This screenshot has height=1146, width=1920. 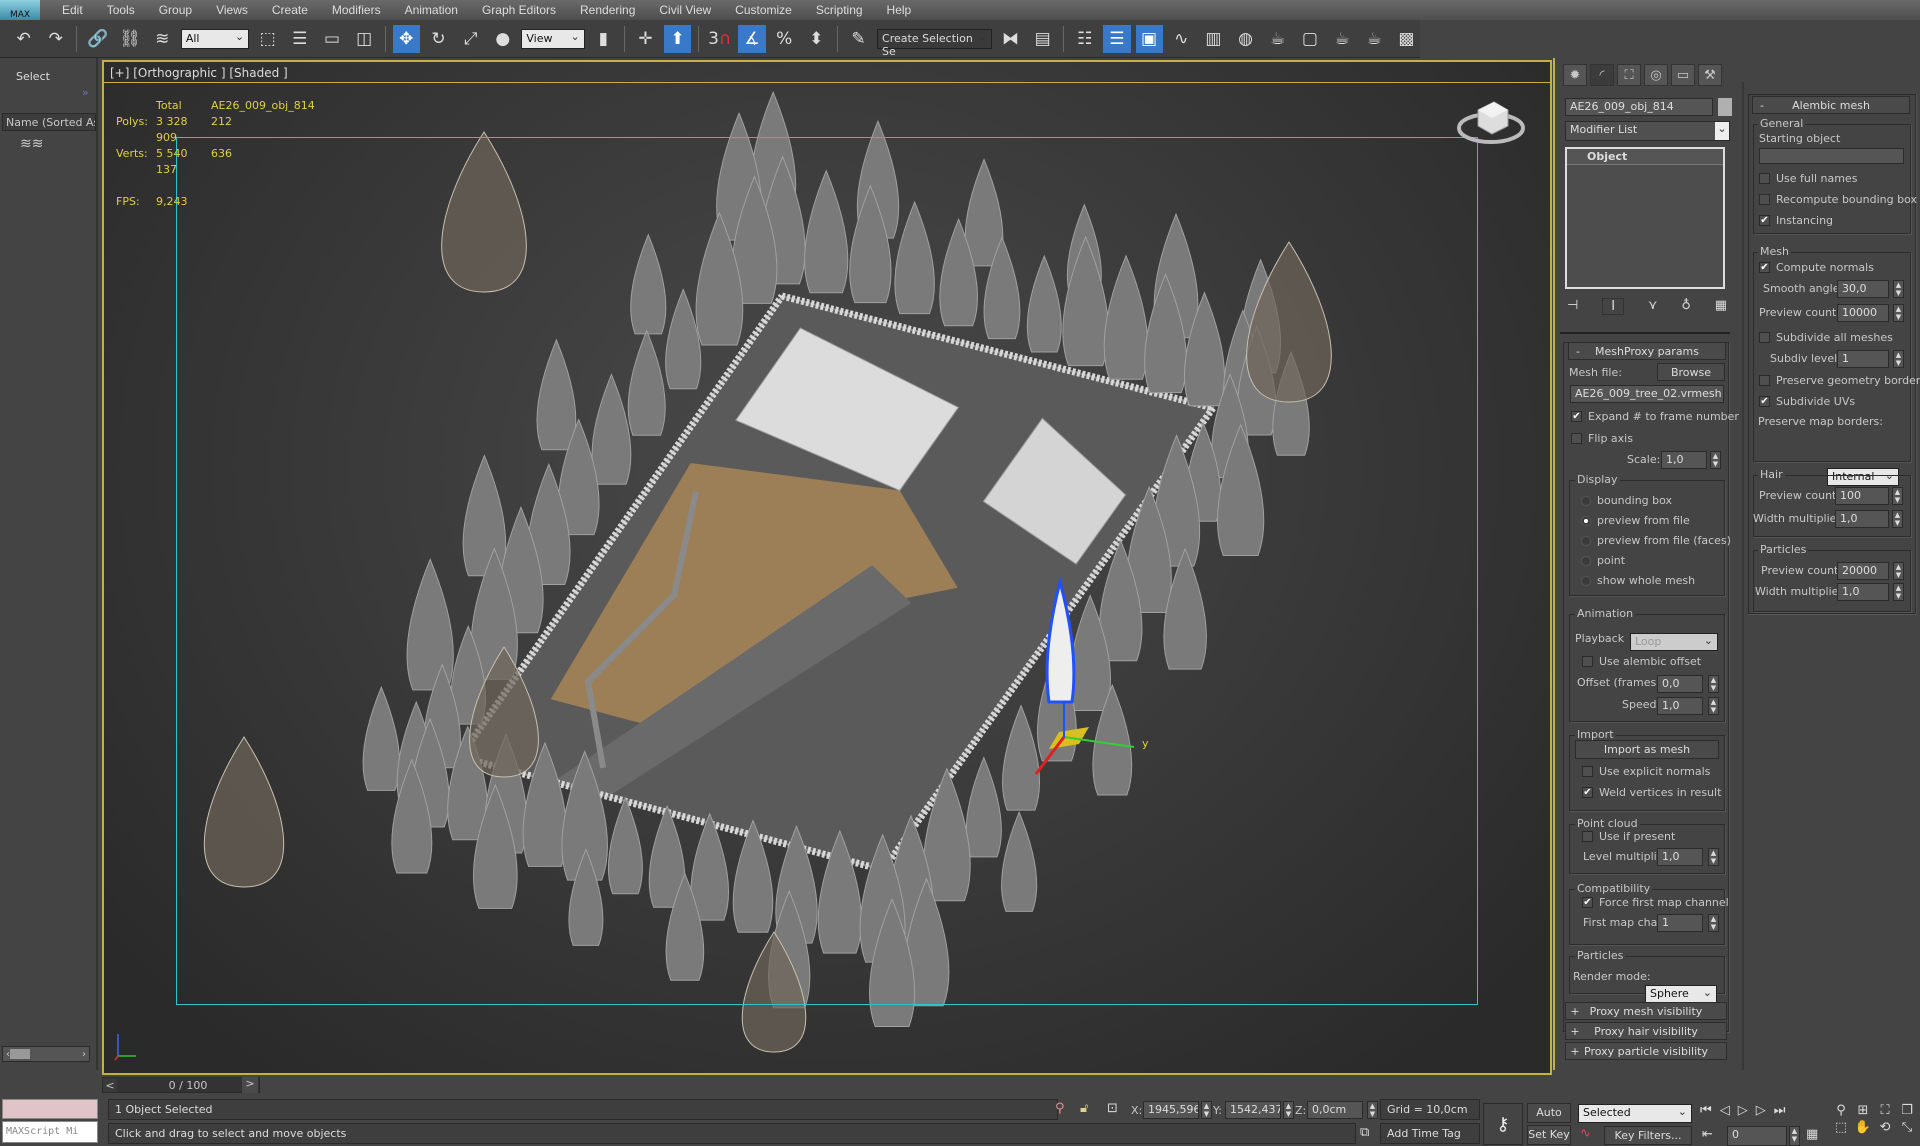 What do you see at coordinates (1277, 39) in the screenshot?
I see `render-setup-icon: ☕` at bounding box center [1277, 39].